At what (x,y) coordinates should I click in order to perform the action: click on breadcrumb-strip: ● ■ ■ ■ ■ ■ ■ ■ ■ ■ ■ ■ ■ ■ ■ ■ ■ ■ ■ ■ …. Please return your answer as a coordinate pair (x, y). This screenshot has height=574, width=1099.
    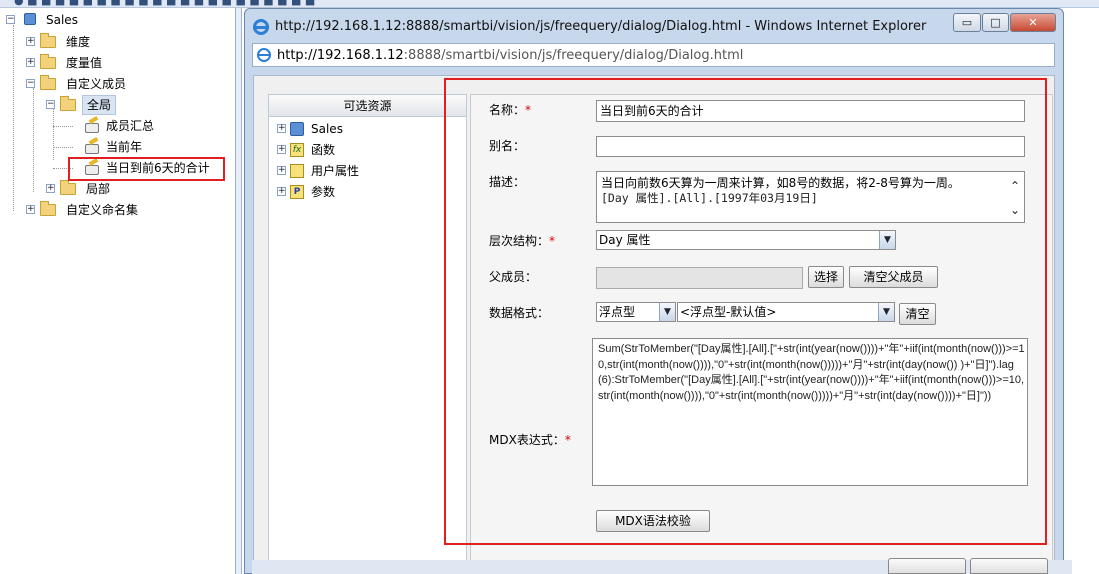
    Looking at the image, I should click on (549, 4).